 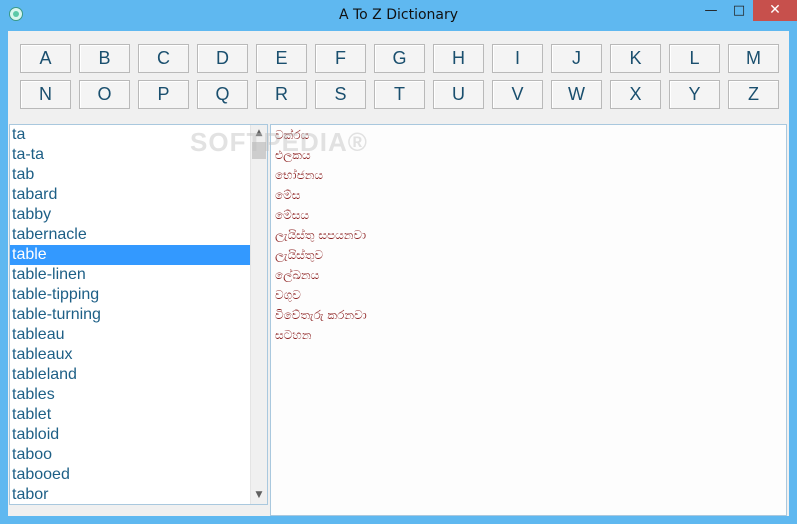 I want to click on letter-button-f: F, so click(x=340, y=58).